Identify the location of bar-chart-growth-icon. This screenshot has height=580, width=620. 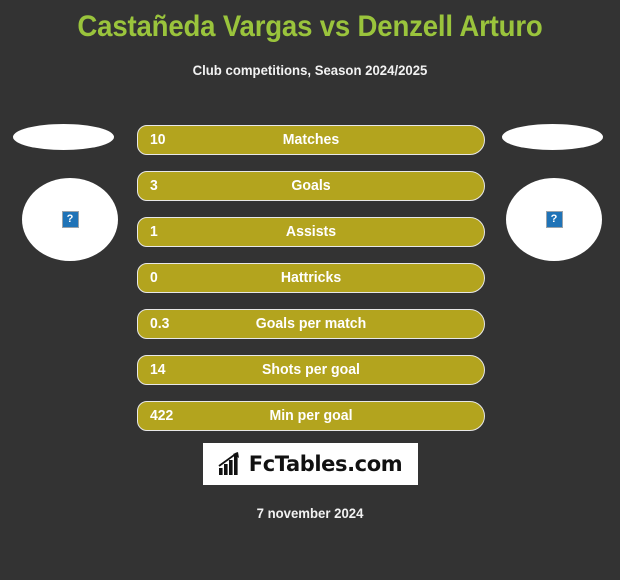
(228, 463).